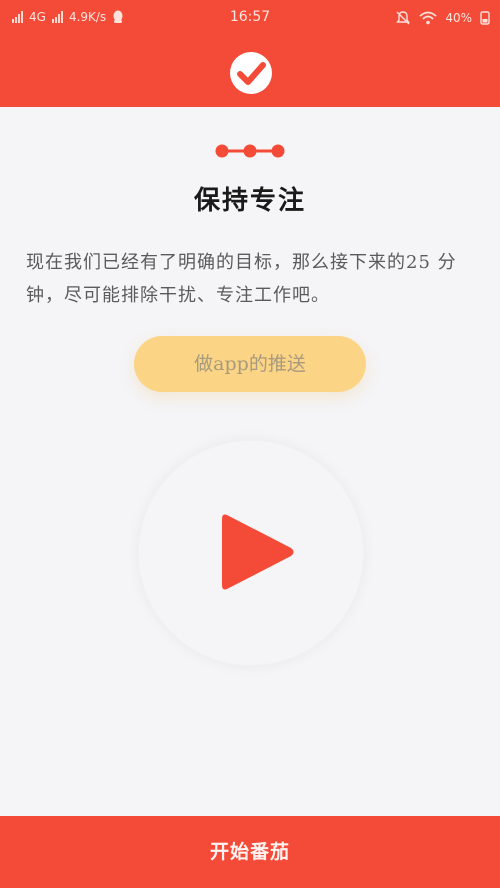  Describe the element at coordinates (403, 18) in the screenshot. I see `mute-bell-icon` at that location.